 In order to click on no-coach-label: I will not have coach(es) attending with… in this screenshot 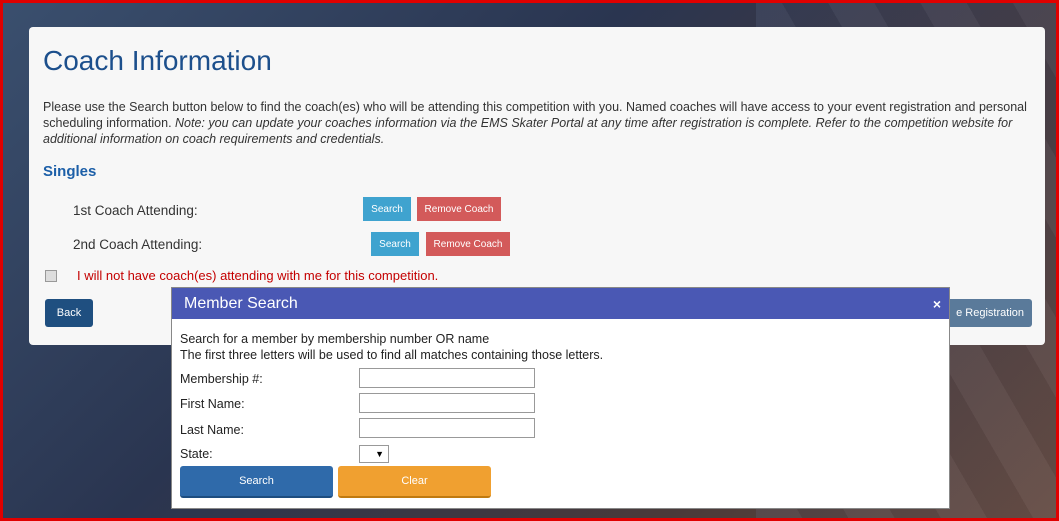, I will do `click(258, 275)`.